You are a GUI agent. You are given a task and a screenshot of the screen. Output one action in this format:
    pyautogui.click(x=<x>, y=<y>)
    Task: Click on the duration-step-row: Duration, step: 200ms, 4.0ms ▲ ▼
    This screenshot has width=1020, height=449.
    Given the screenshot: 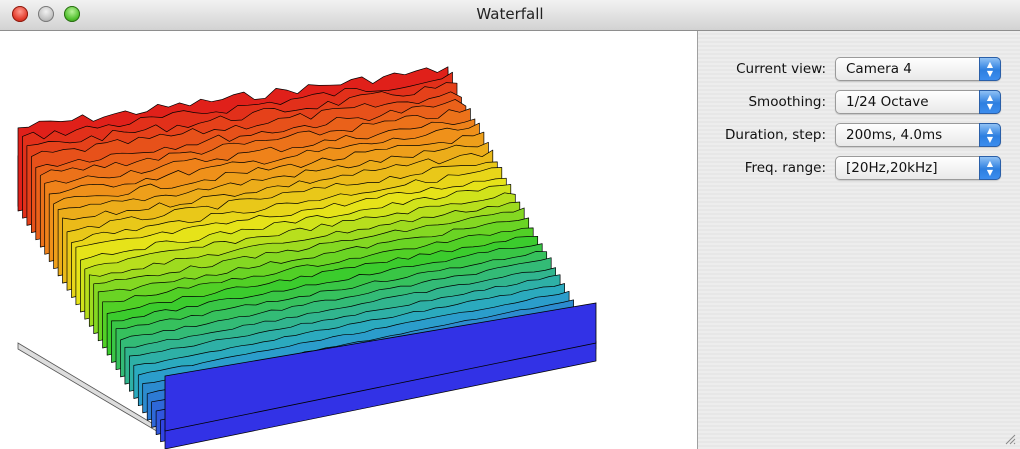 What is the action you would take?
    pyautogui.click(x=859, y=135)
    